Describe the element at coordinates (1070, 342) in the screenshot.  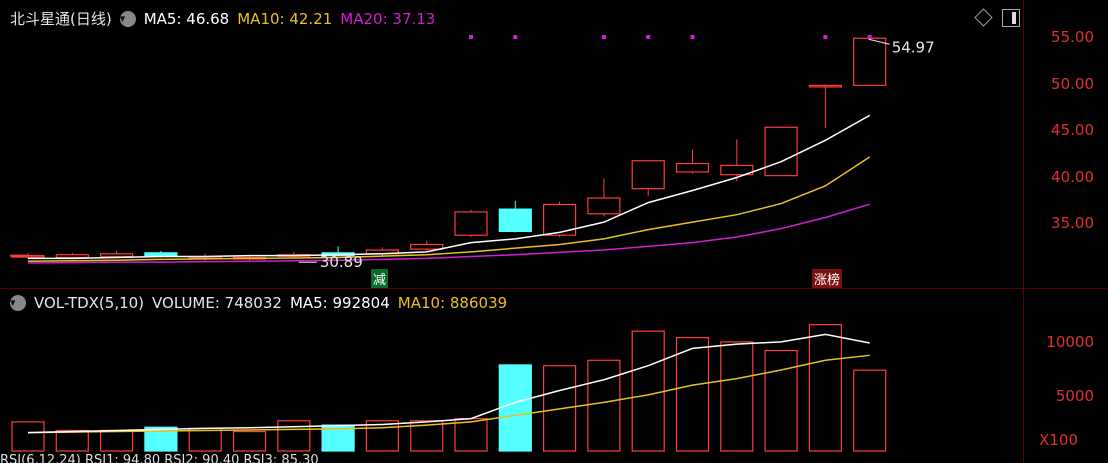
I see `volume-tick-0: 10000` at that location.